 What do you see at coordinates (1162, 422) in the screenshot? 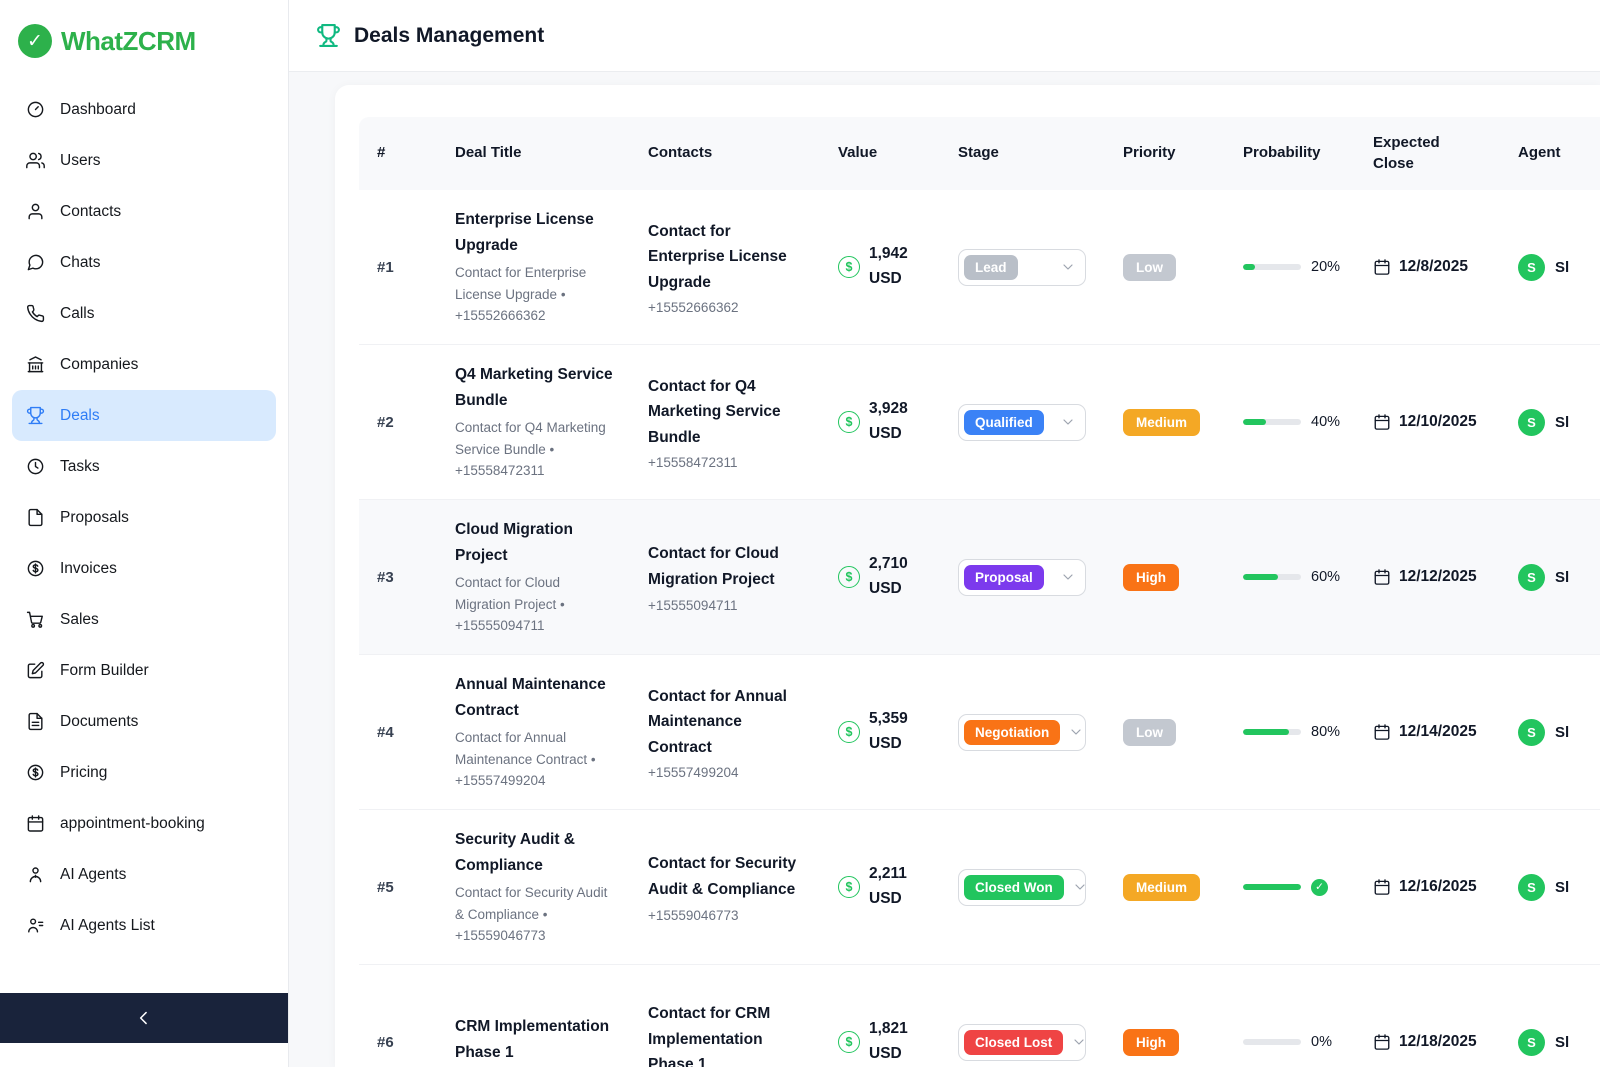
I see `priority-badge: Medium` at bounding box center [1162, 422].